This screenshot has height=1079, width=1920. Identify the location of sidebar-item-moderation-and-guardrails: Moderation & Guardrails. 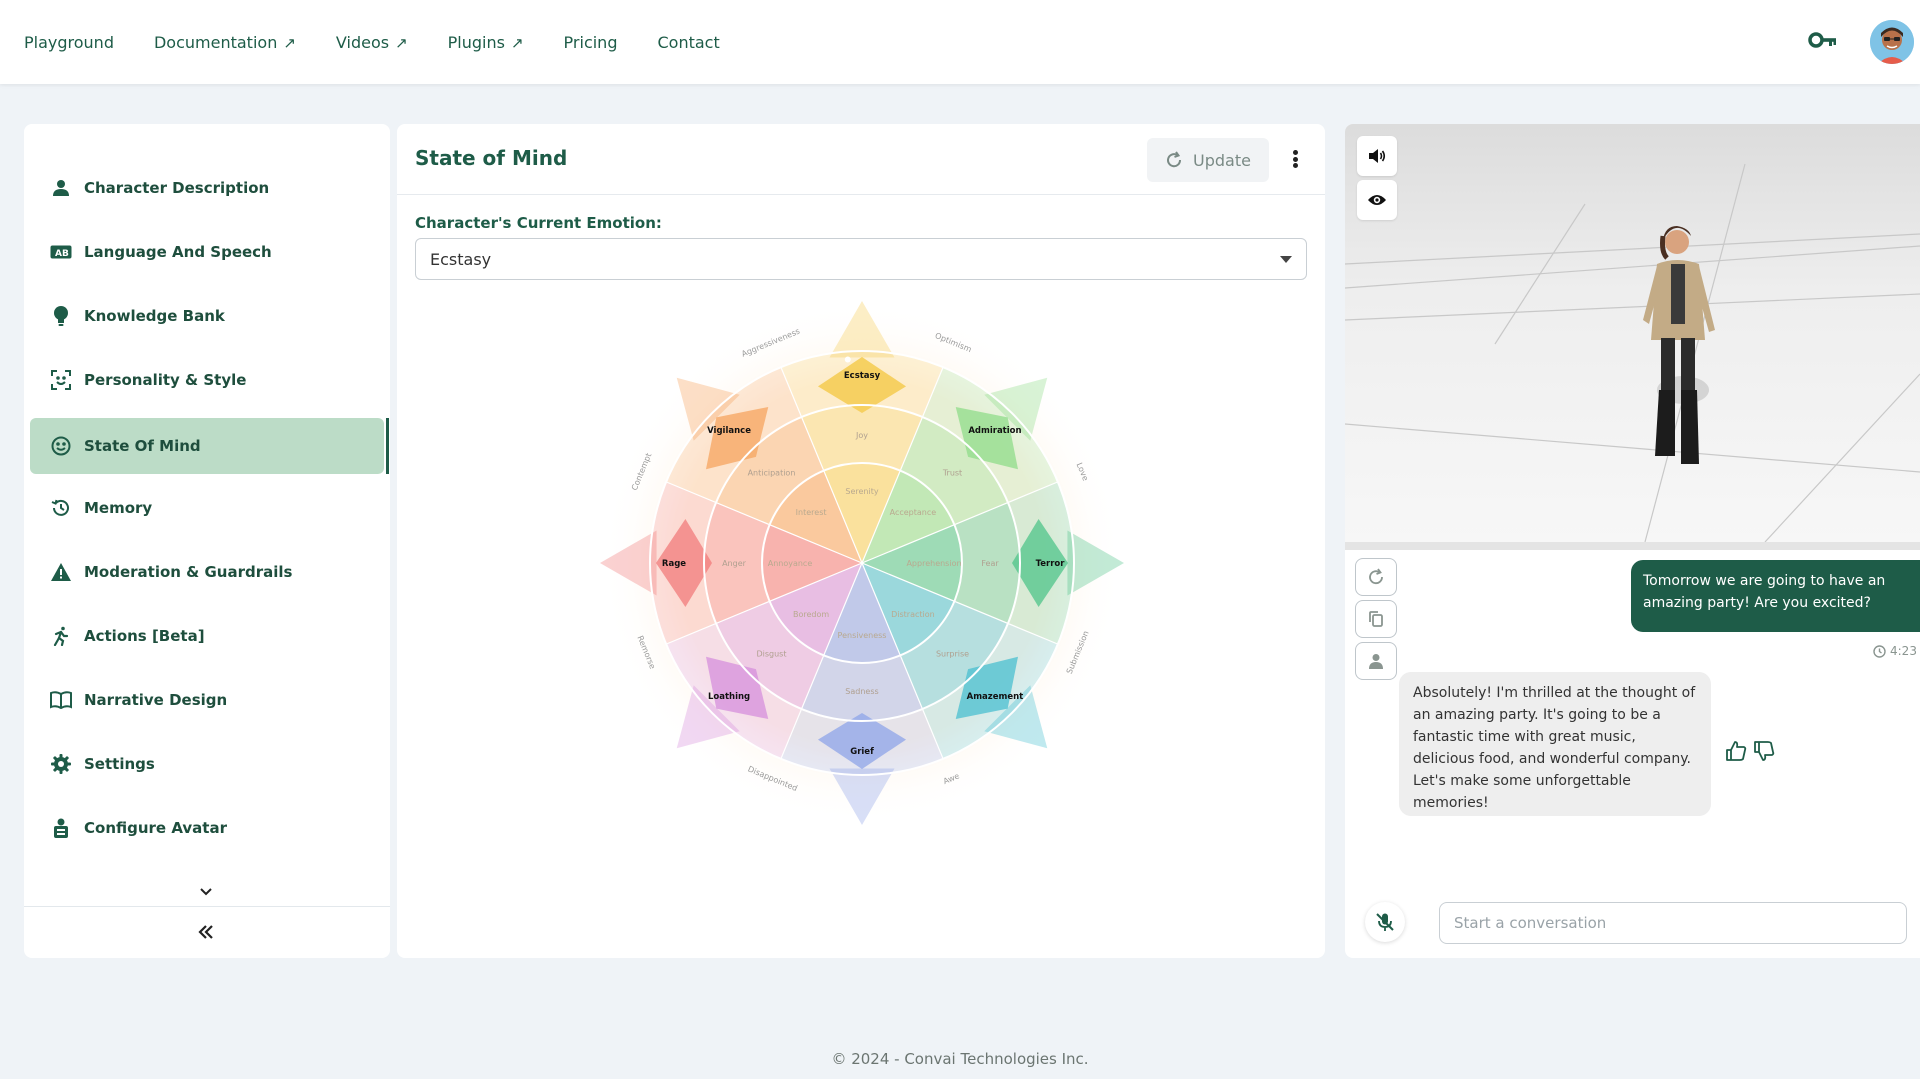
(207, 572).